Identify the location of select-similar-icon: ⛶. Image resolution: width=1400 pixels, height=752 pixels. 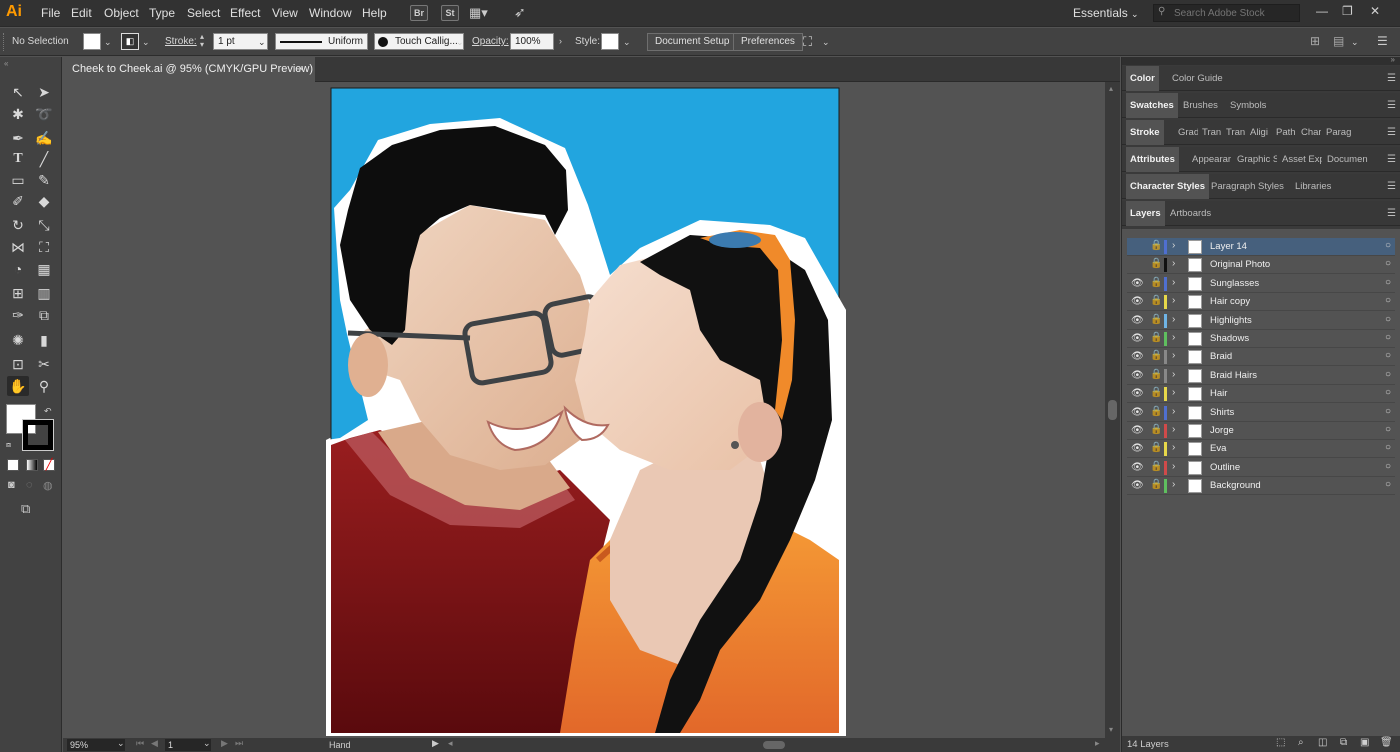
(807, 42).